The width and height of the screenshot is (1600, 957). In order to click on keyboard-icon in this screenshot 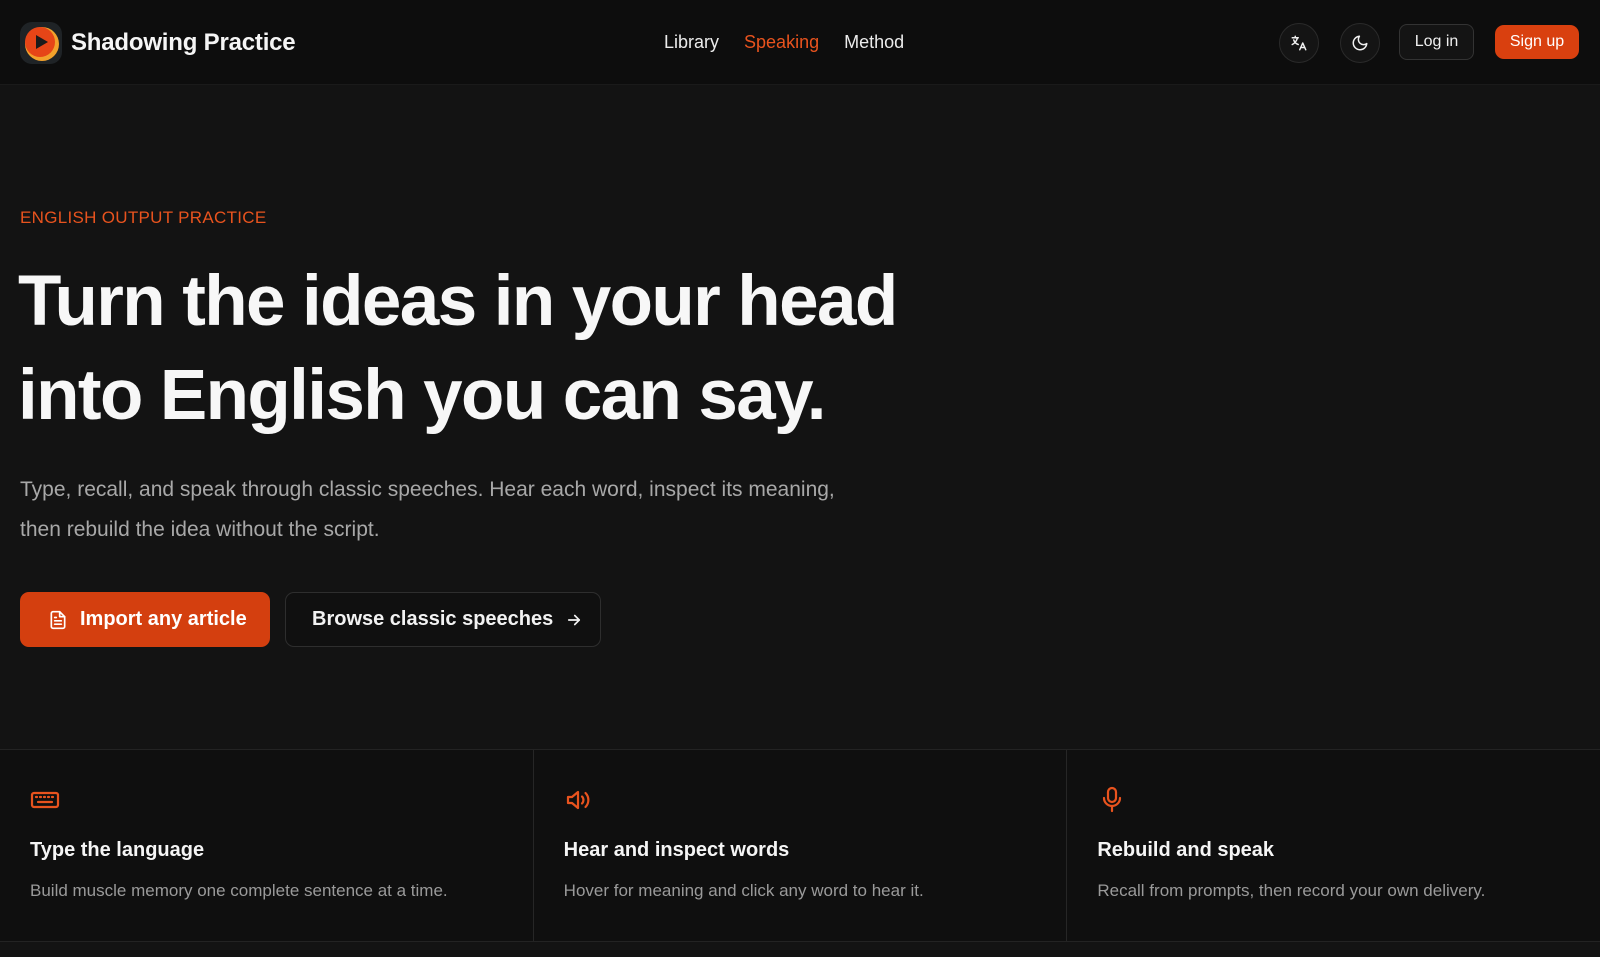, I will do `click(45, 802)`.